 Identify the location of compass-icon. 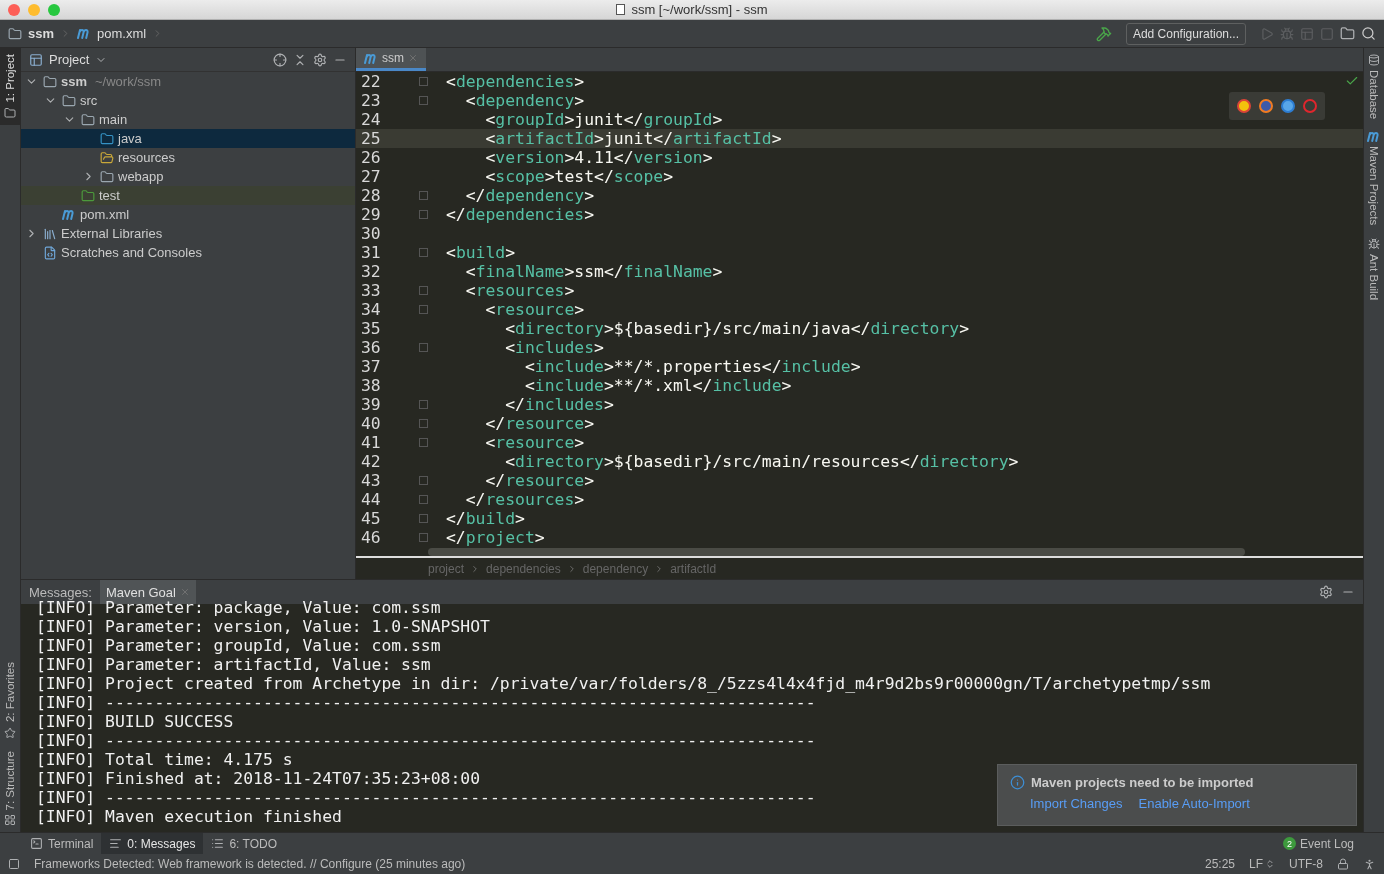
(1288, 106).